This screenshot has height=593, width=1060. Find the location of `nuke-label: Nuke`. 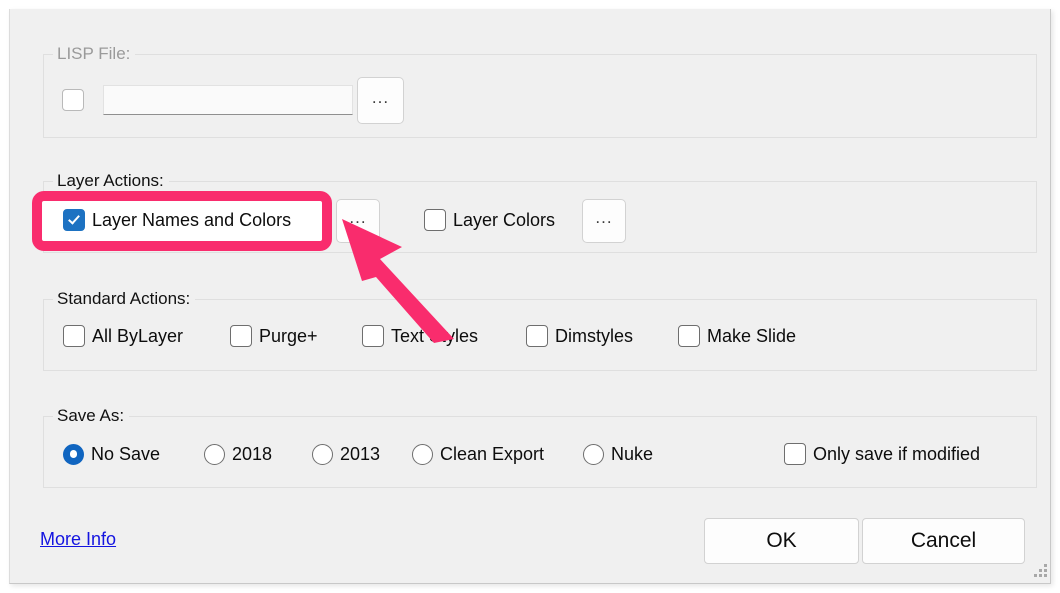

nuke-label: Nuke is located at coordinates (632, 454).